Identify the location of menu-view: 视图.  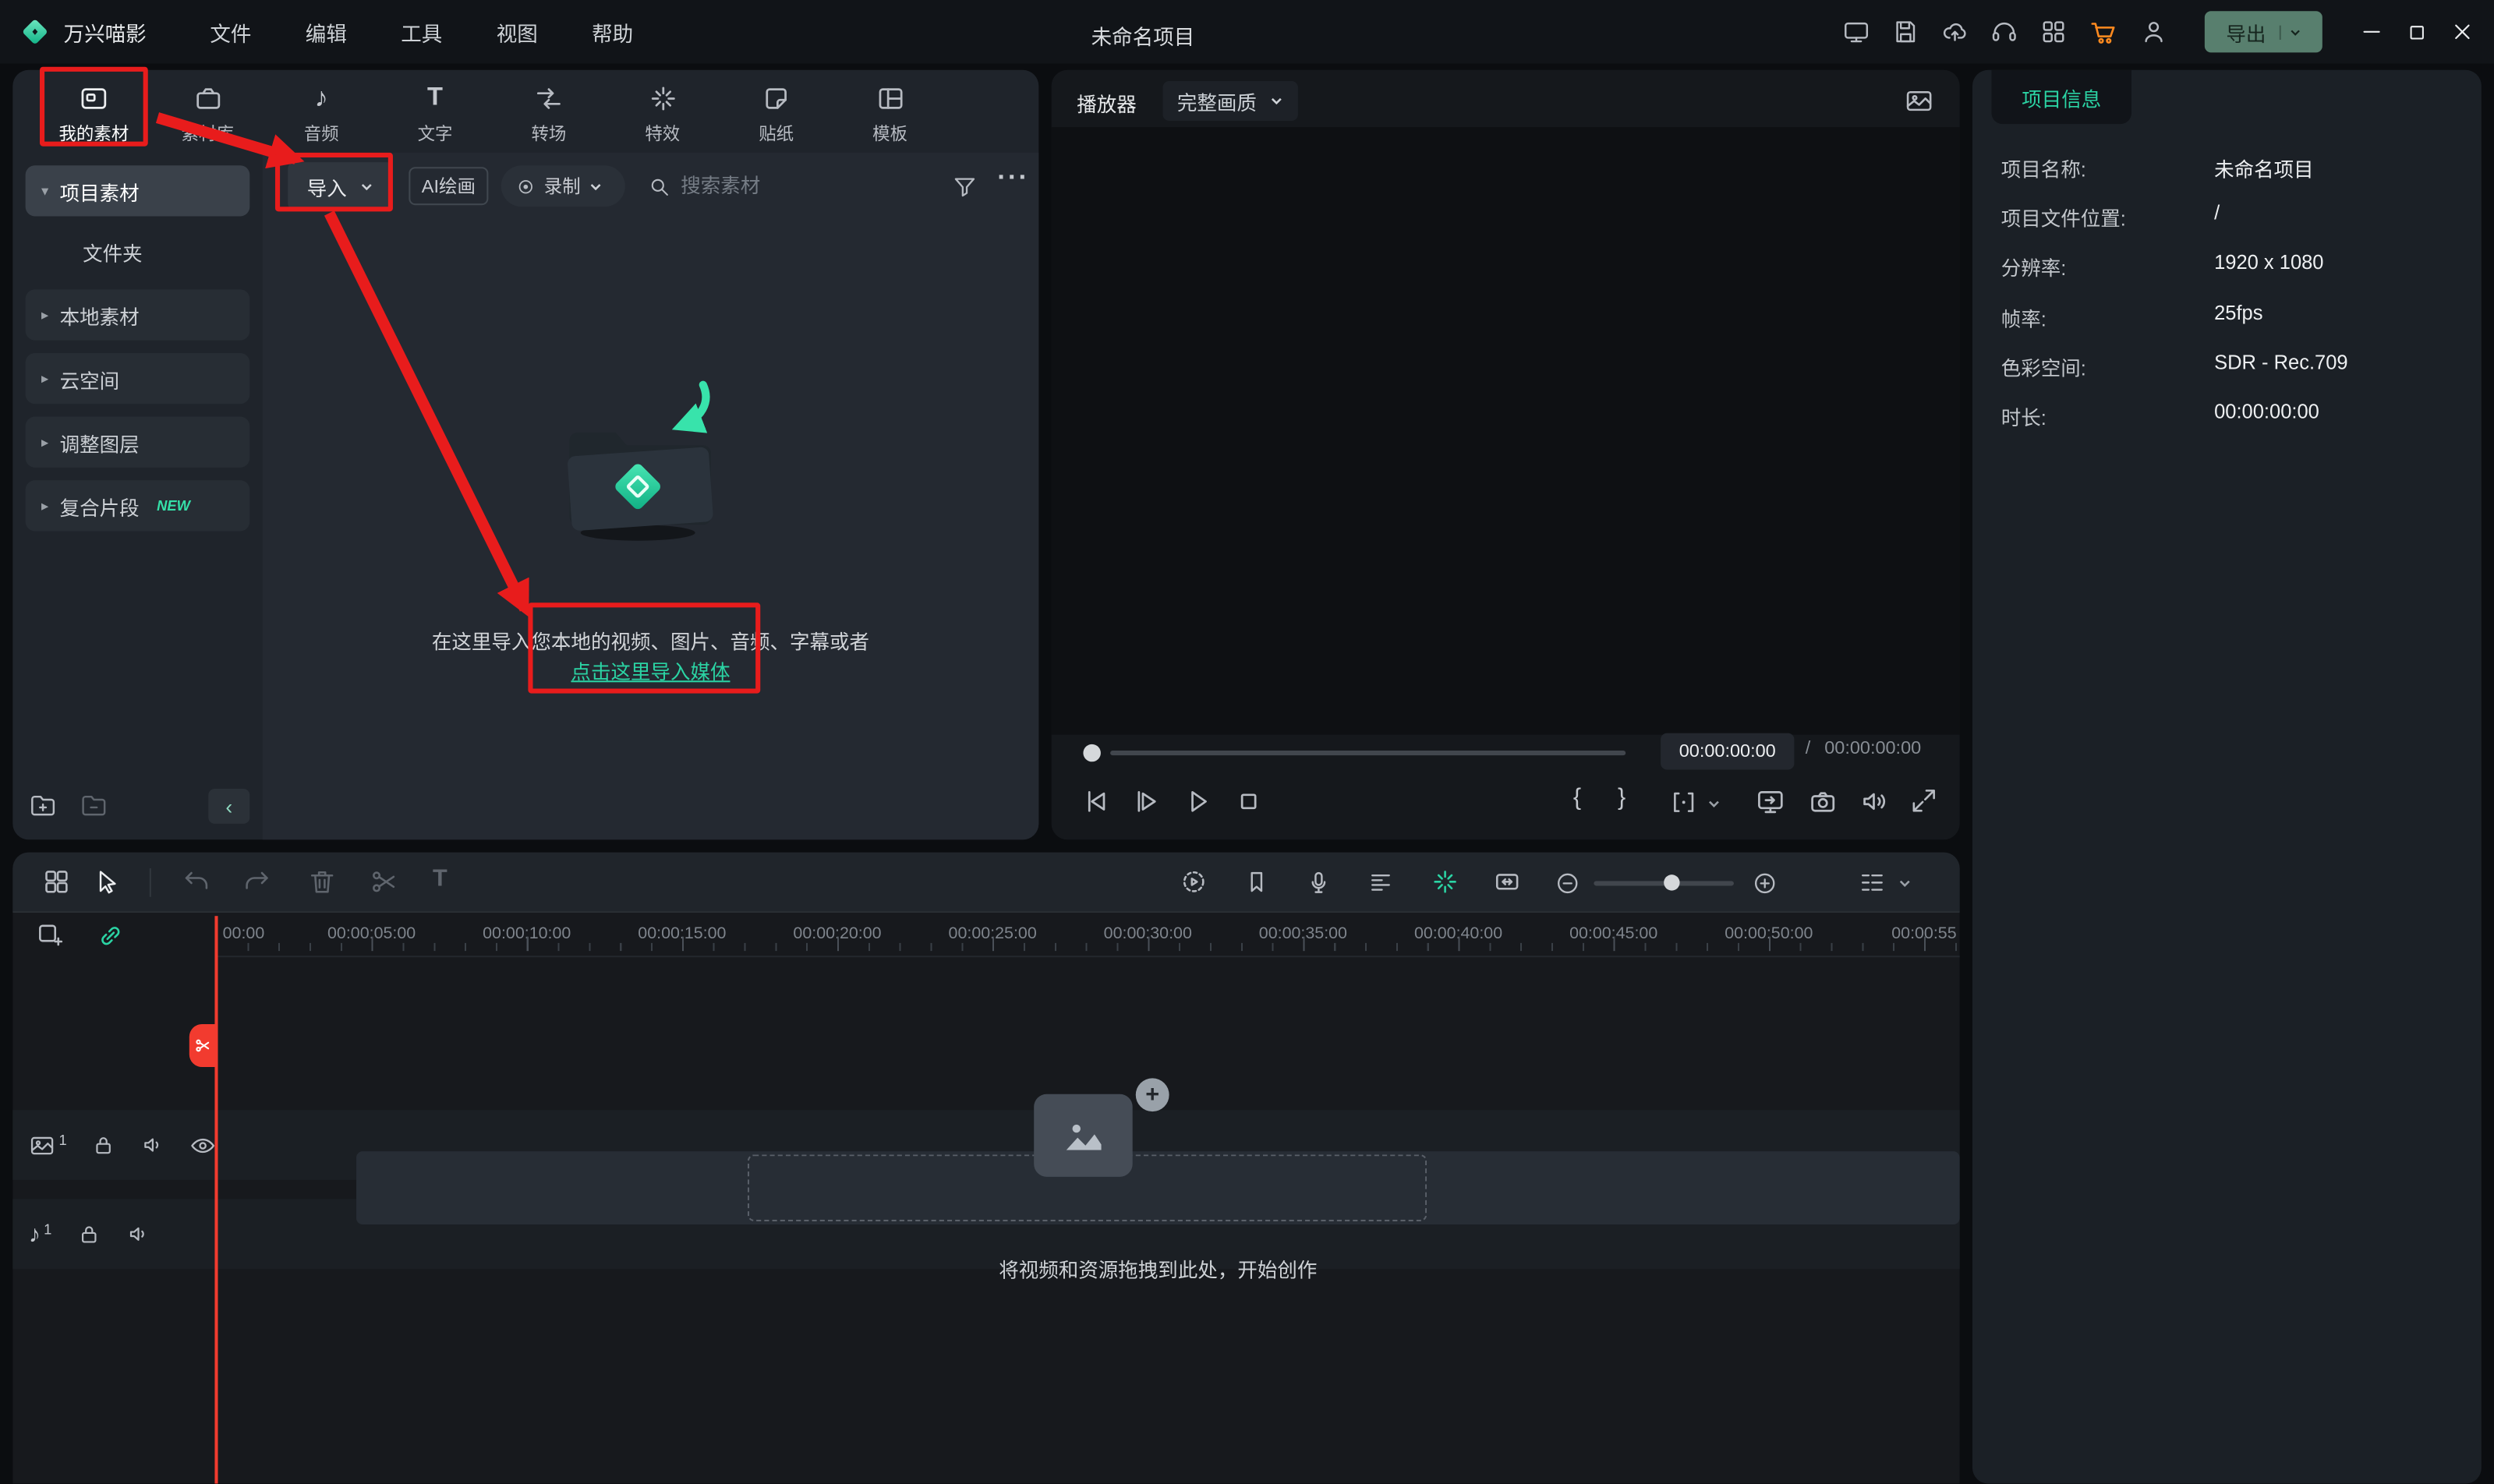
(517, 31).